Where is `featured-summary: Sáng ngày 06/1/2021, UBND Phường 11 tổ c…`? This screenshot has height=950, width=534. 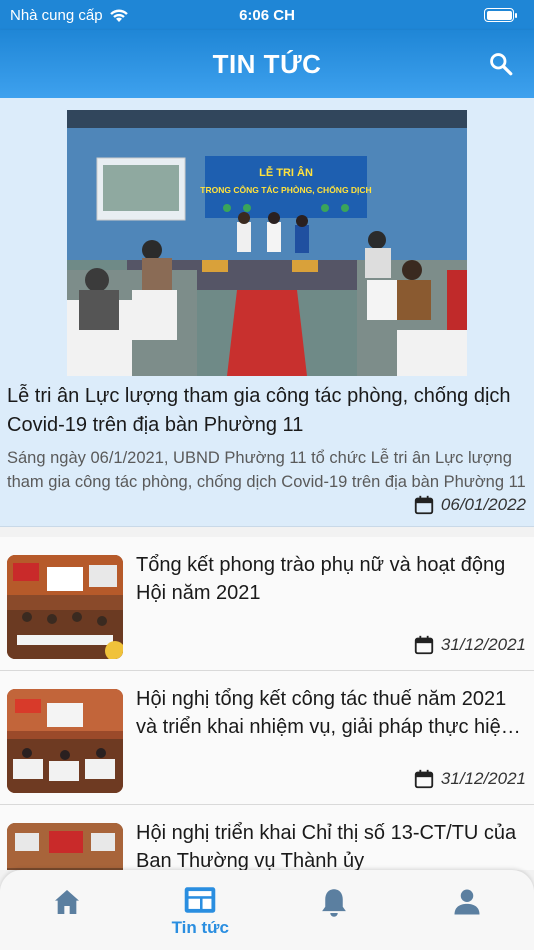
featured-summary: Sáng ngày 06/1/2021, UBND Phường 11 tổ c… is located at coordinates (266, 470).